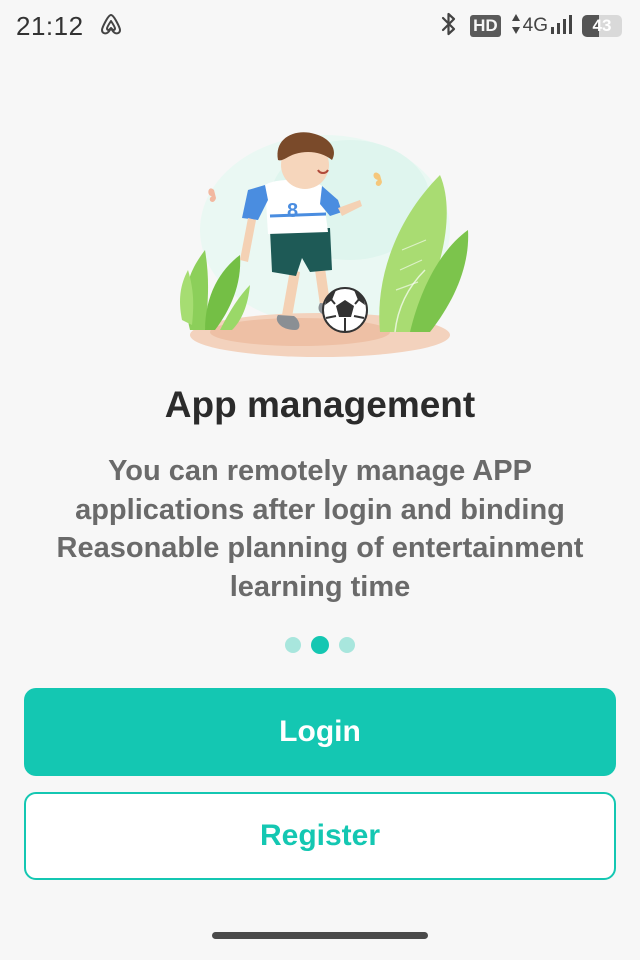 The image size is (640, 960). What do you see at coordinates (449, 26) in the screenshot?
I see `bluetooth-icon` at bounding box center [449, 26].